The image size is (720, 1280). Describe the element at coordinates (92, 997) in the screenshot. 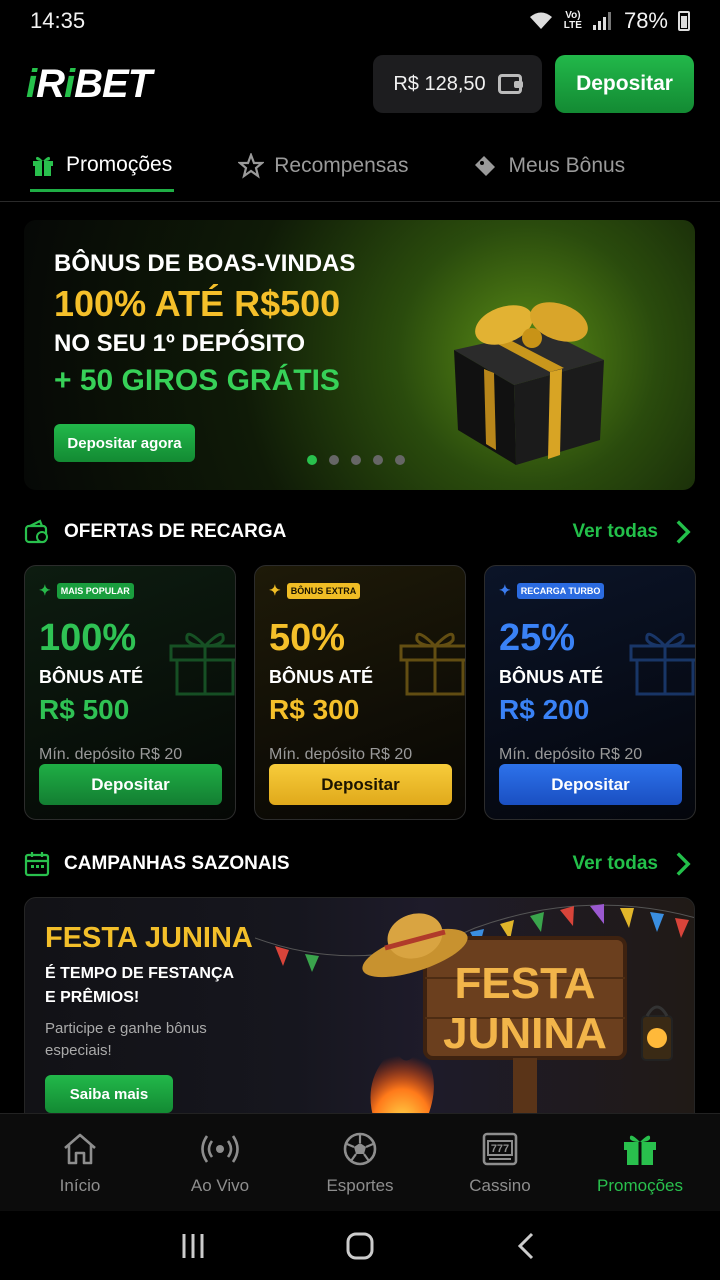

I see `festa-subtitle-2: E PRÊMIOS!` at that location.